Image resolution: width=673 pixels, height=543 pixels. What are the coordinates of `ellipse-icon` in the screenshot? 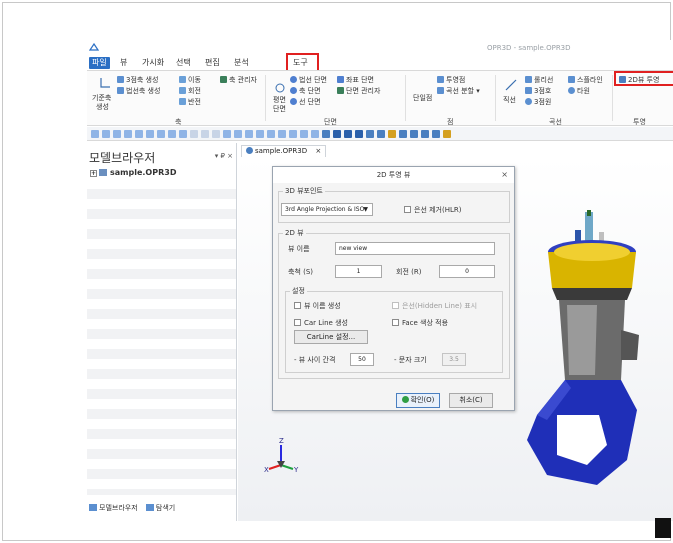 It's located at (571, 90).